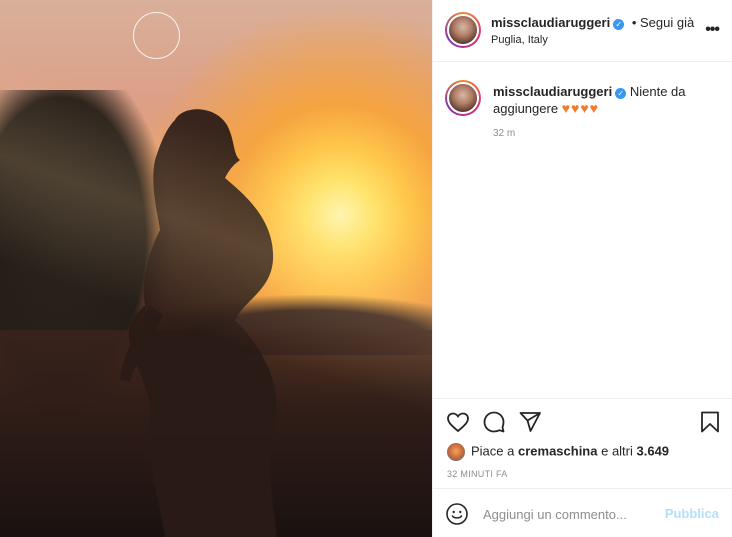  Describe the element at coordinates (573, 514) in the screenshot. I see `comment-input` at that location.